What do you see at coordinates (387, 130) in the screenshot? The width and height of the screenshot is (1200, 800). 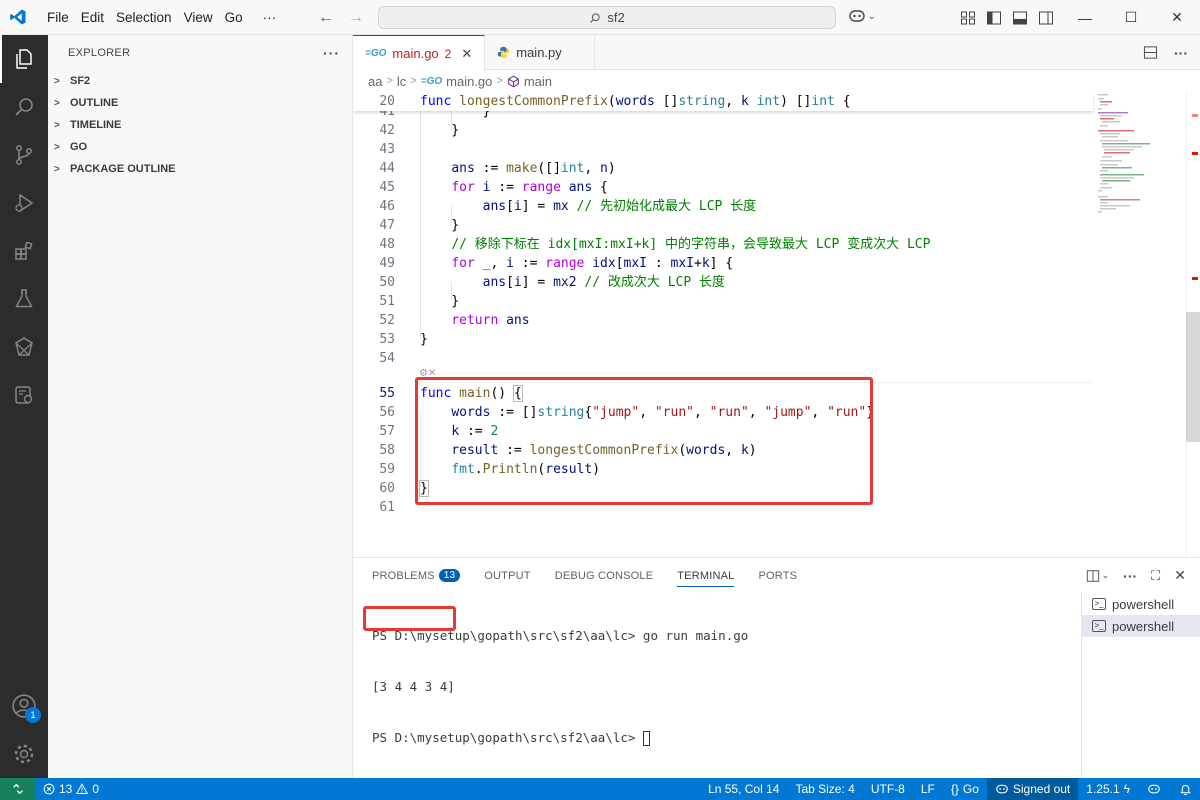 I see `line-number: 42` at bounding box center [387, 130].